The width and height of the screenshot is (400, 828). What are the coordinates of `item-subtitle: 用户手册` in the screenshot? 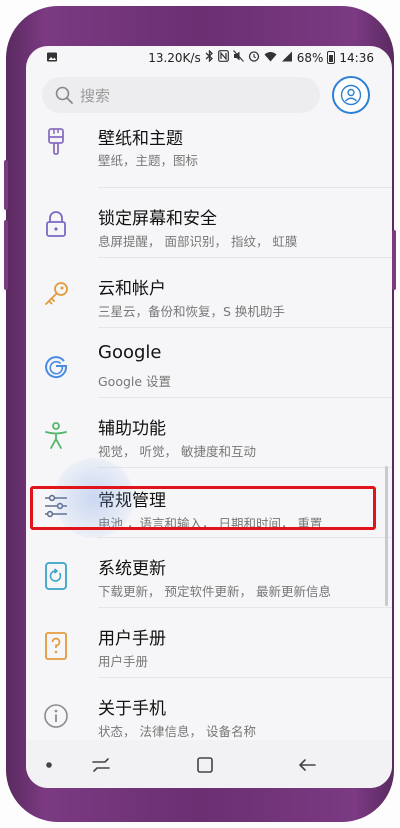 It's located at (123, 661).